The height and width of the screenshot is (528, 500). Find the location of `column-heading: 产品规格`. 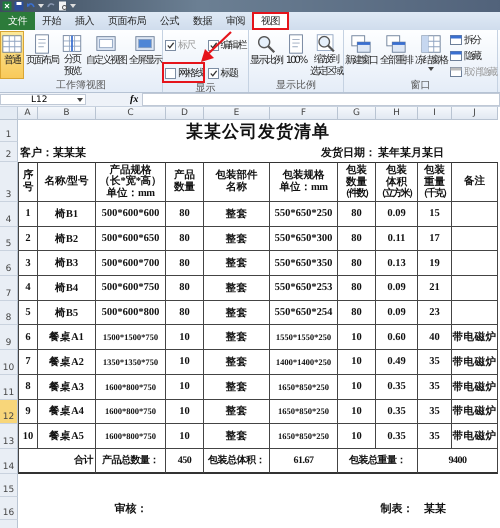

column-heading: 产品规格 is located at coordinates (131, 170).